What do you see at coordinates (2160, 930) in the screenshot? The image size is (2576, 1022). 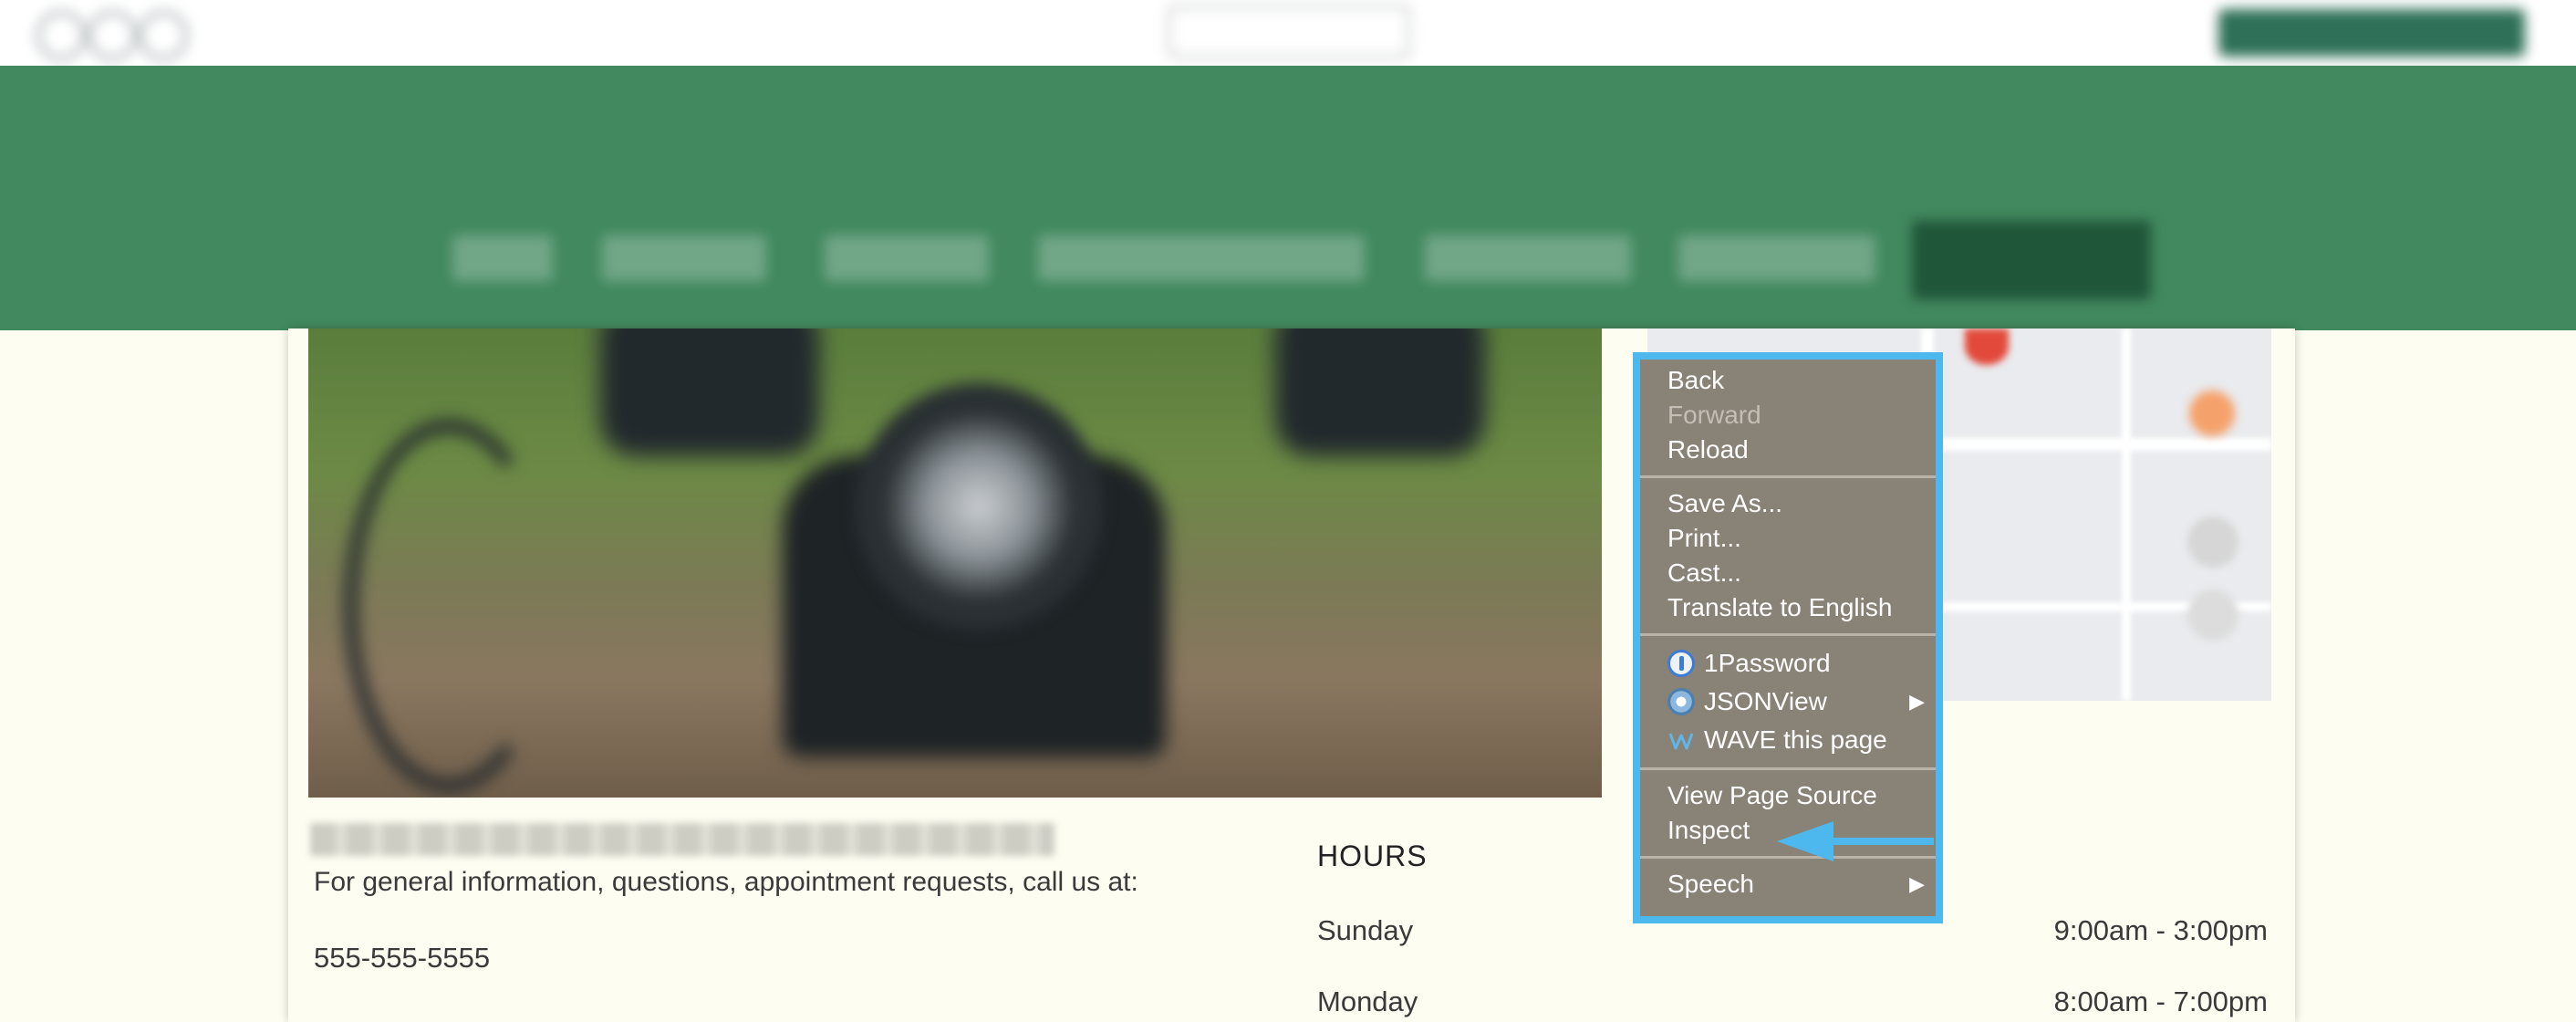 I see `hours-time: 9:00am - 3:00pm` at bounding box center [2160, 930].